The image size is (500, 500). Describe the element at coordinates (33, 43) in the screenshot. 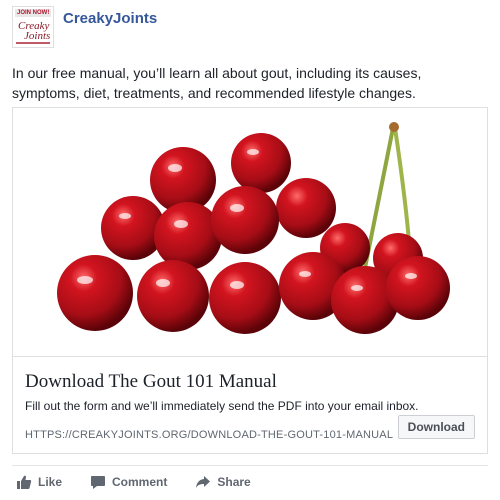

I see `avatar-logo-underline` at that location.